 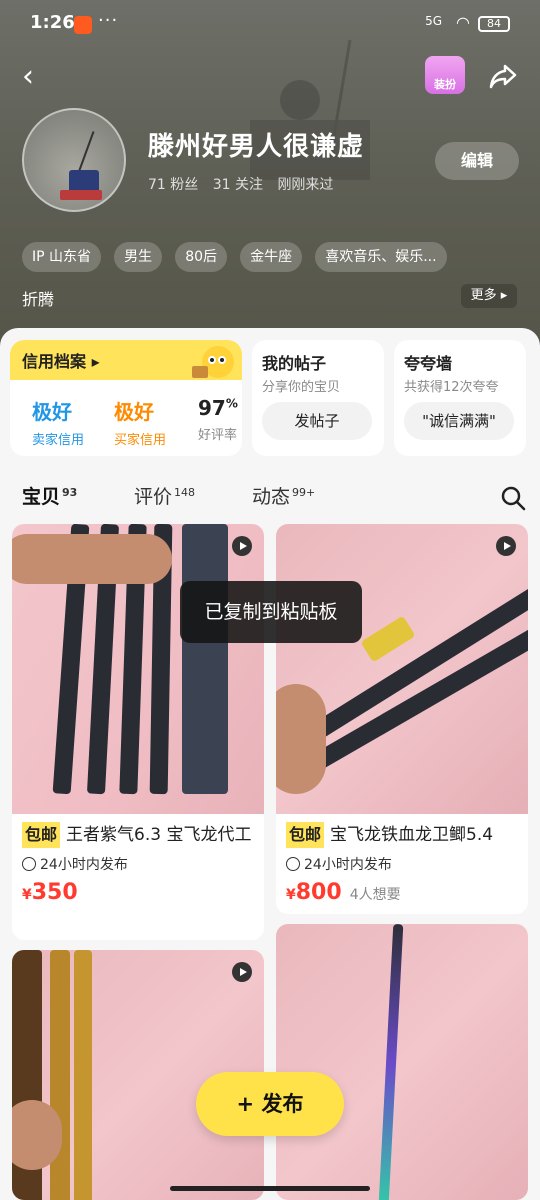 What do you see at coordinates (54, 892) in the screenshot?
I see `product-price: 350` at bounding box center [54, 892].